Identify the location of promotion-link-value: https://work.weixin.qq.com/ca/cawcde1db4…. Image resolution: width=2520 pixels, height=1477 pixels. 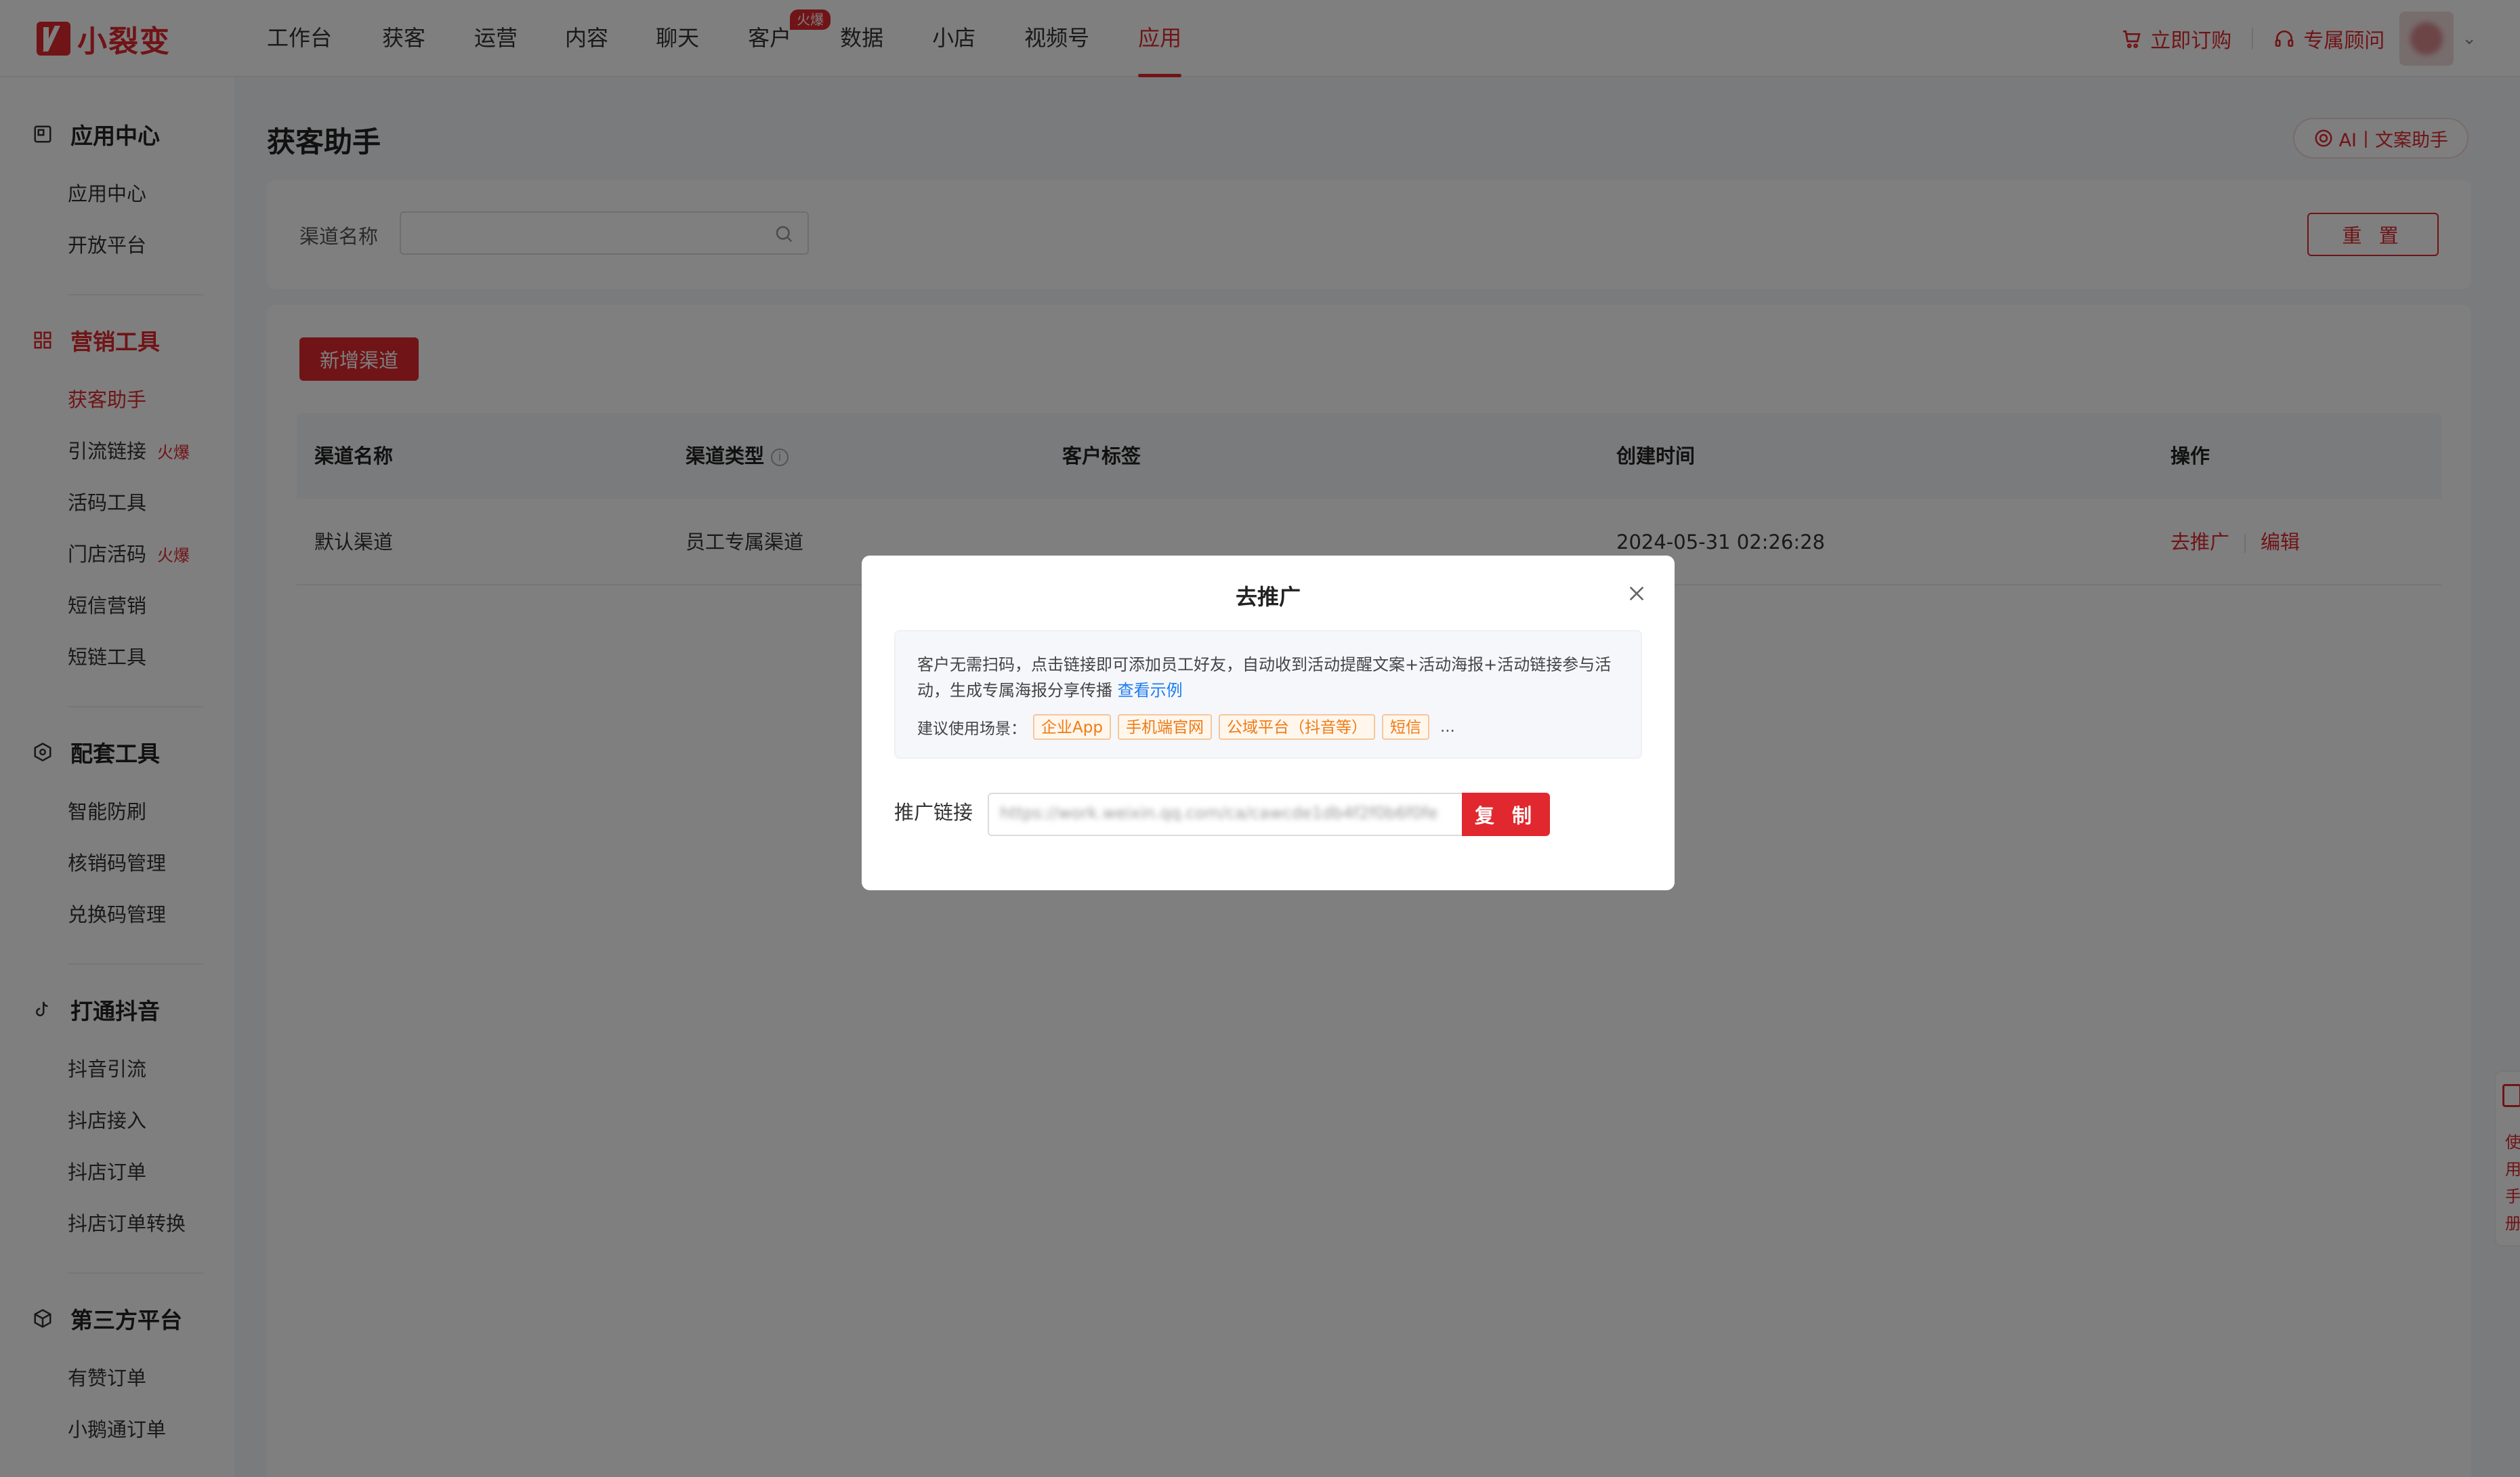
(1219, 813).